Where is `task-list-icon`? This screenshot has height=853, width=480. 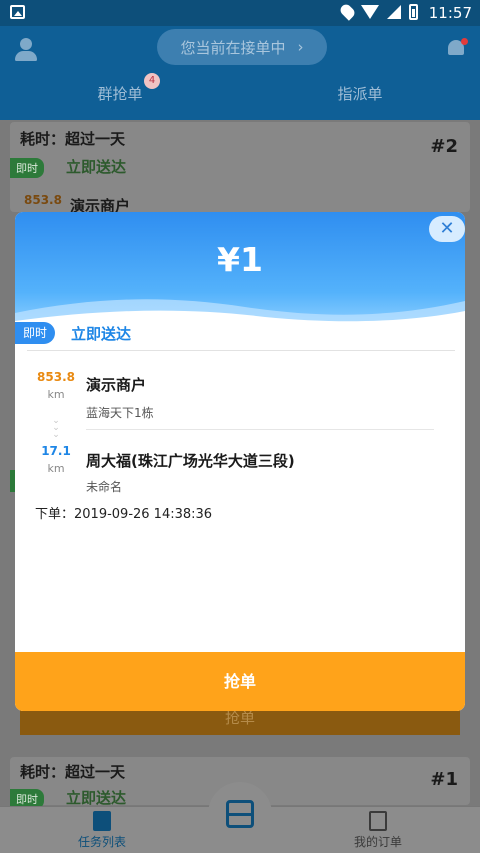
task-list-icon is located at coordinates (102, 821).